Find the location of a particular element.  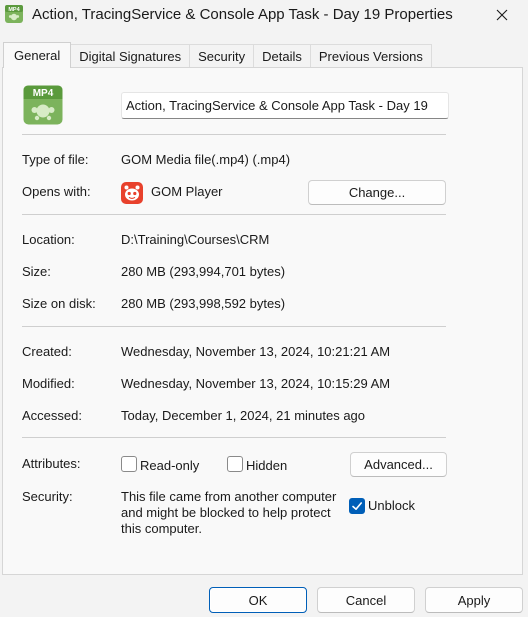

opens-with-label: Opens with: is located at coordinates (56, 191).